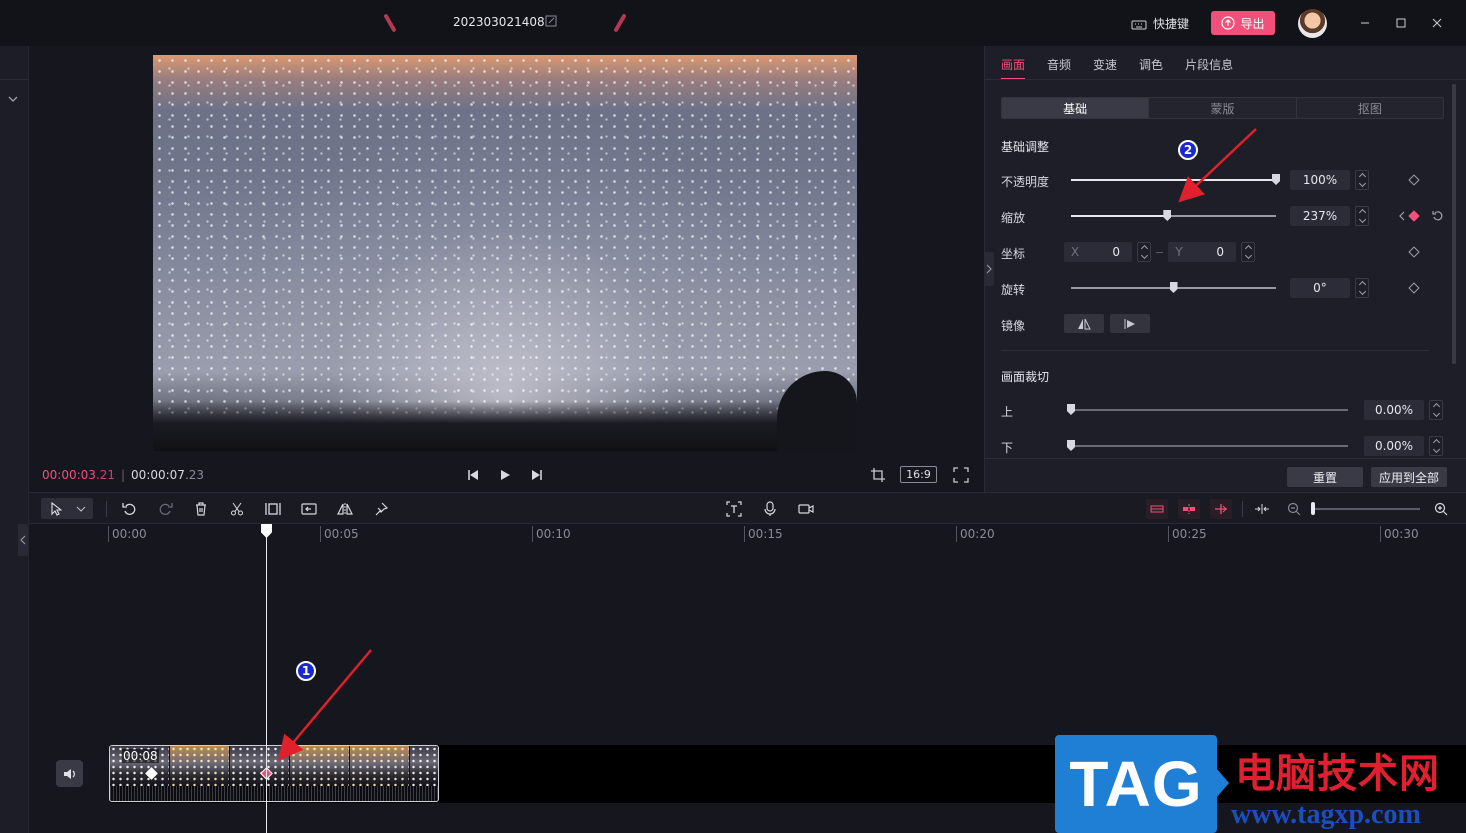 The height and width of the screenshot is (833, 1466). I want to click on split-view-icon, so click(1262, 509).